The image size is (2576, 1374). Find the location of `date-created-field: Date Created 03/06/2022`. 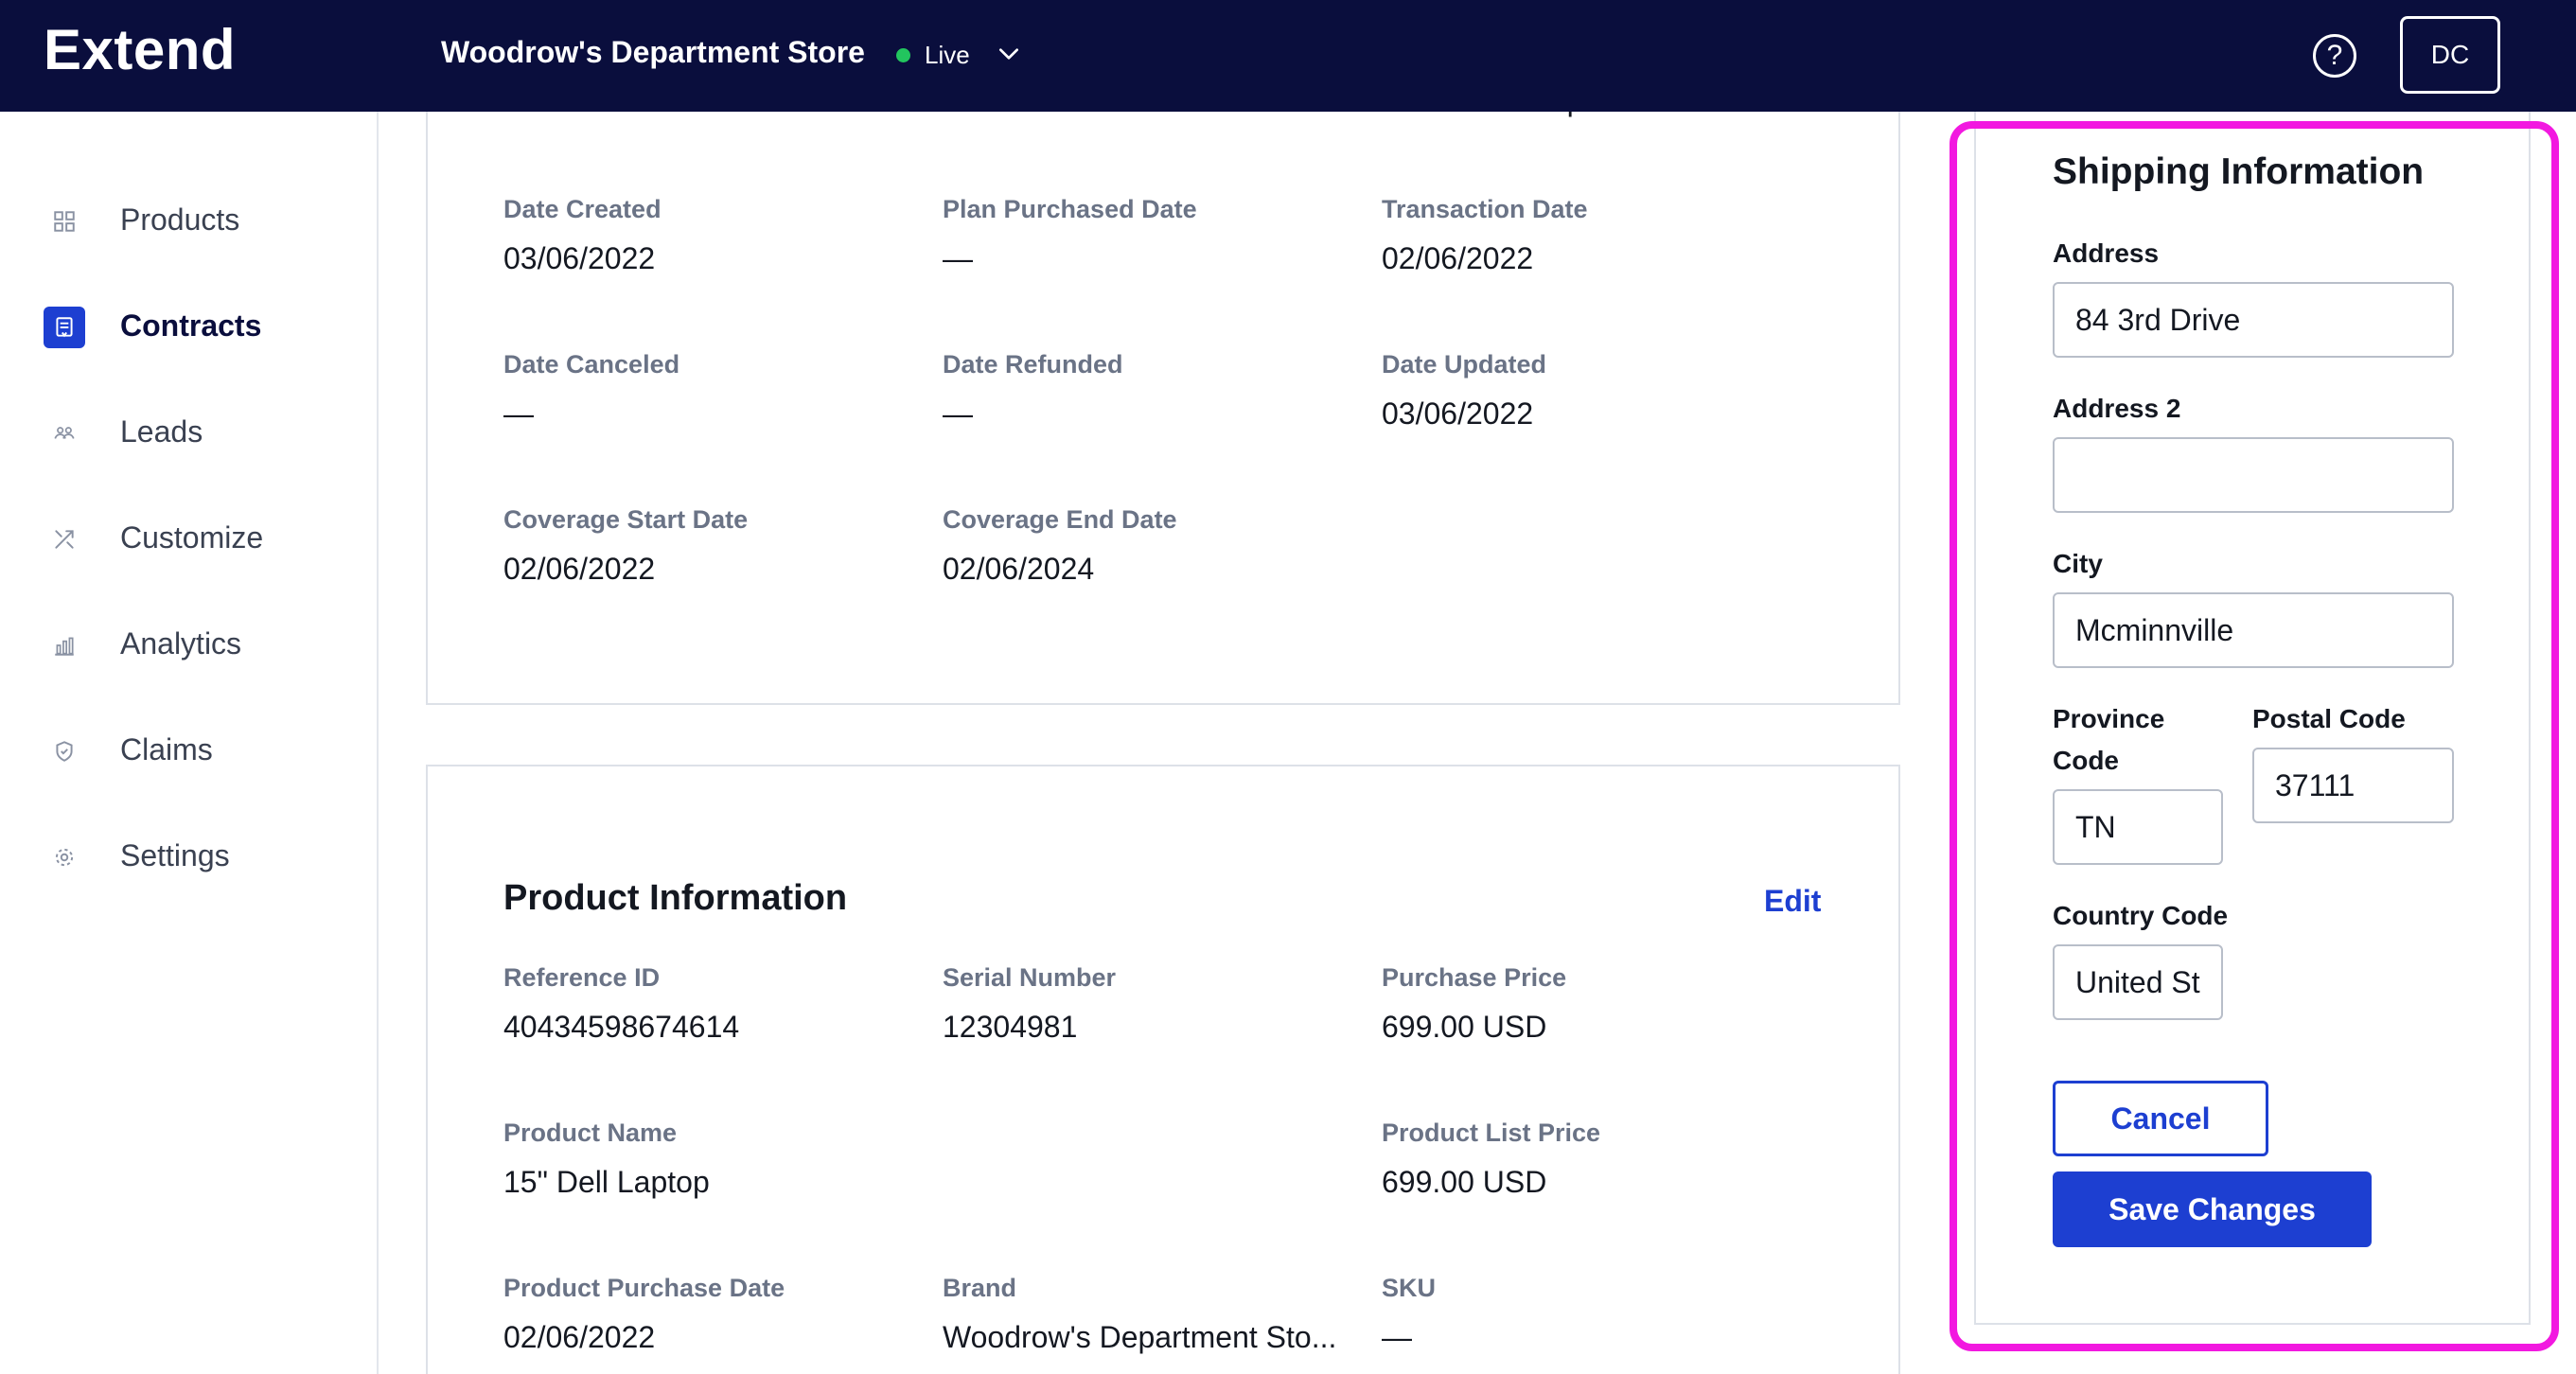

date-created-field: Date Created 03/06/2022 is located at coordinates (711, 235).